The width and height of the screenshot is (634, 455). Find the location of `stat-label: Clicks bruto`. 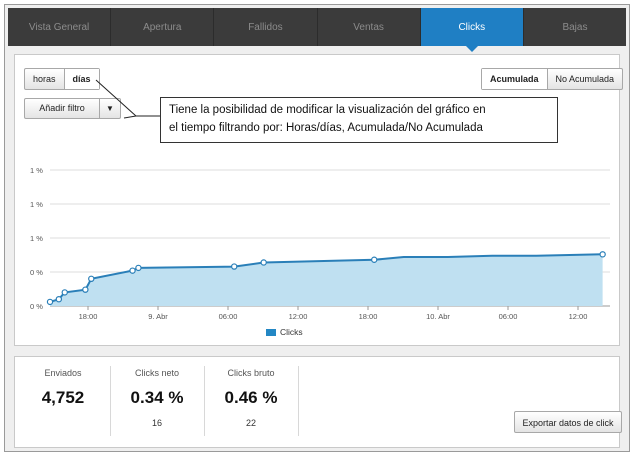

stat-label: Clicks bruto is located at coordinates (251, 373).